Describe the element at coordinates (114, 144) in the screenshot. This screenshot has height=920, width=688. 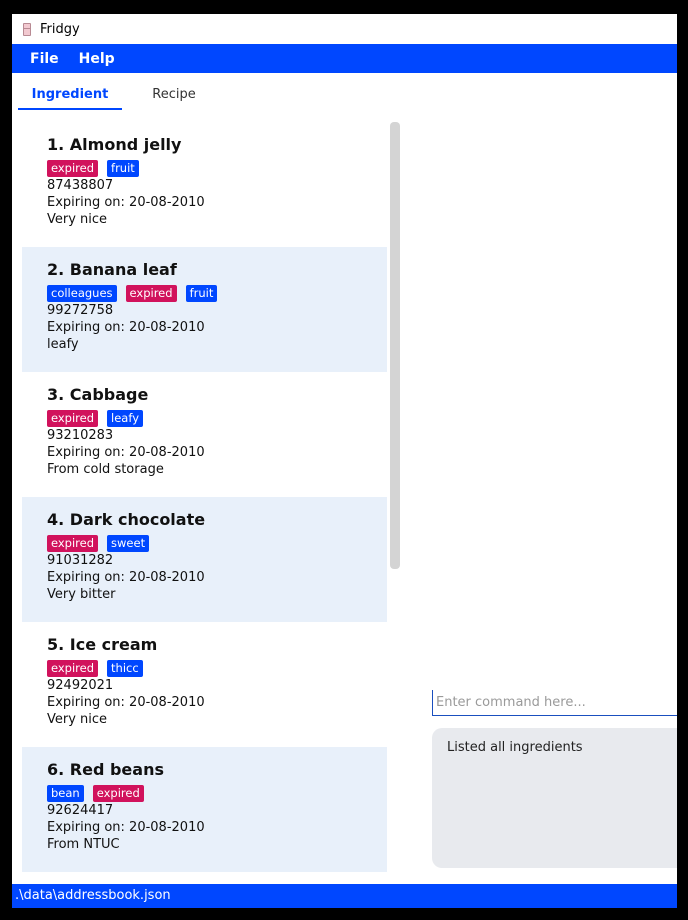
I see `ingredient-name: 1. Almond jelly` at that location.